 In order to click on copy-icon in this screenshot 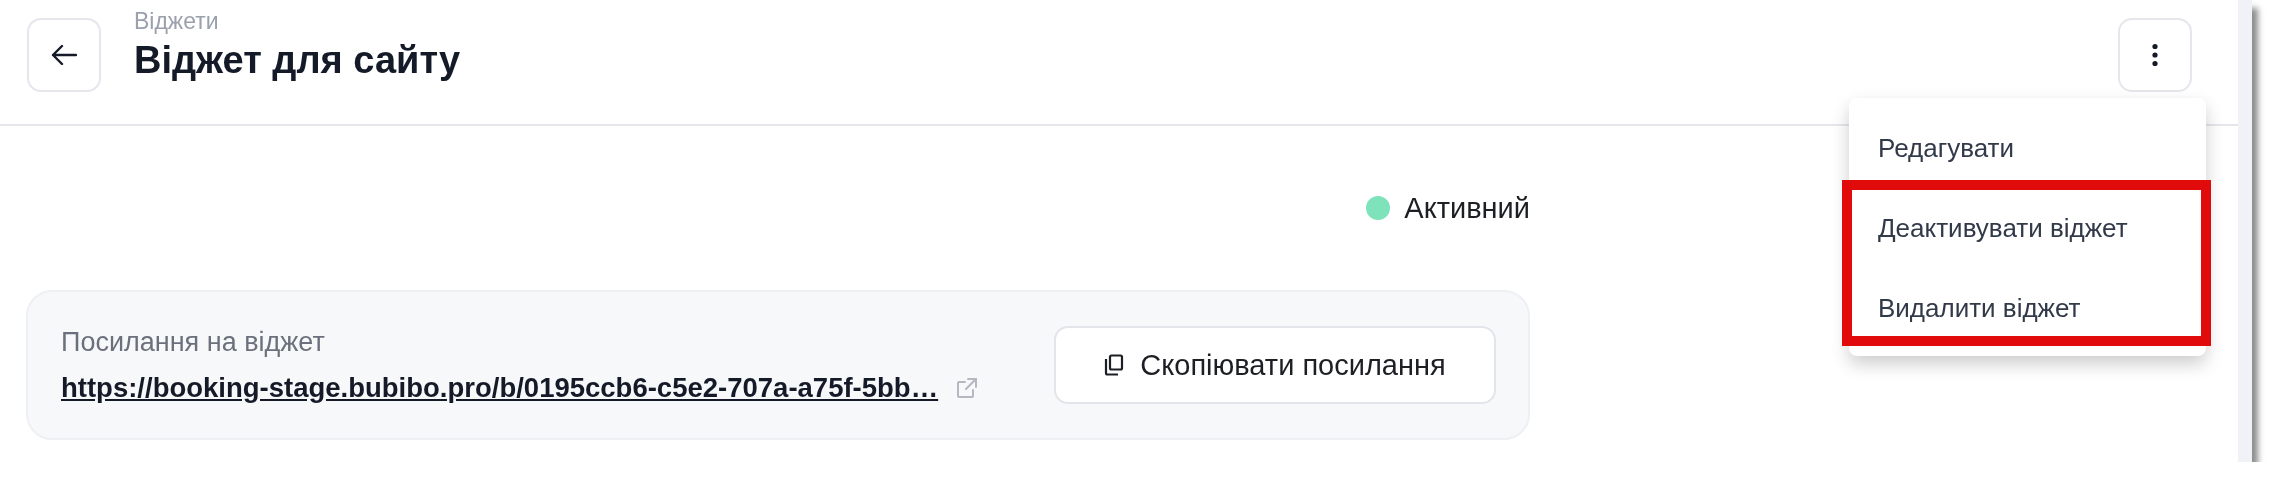, I will do `click(1114, 365)`.